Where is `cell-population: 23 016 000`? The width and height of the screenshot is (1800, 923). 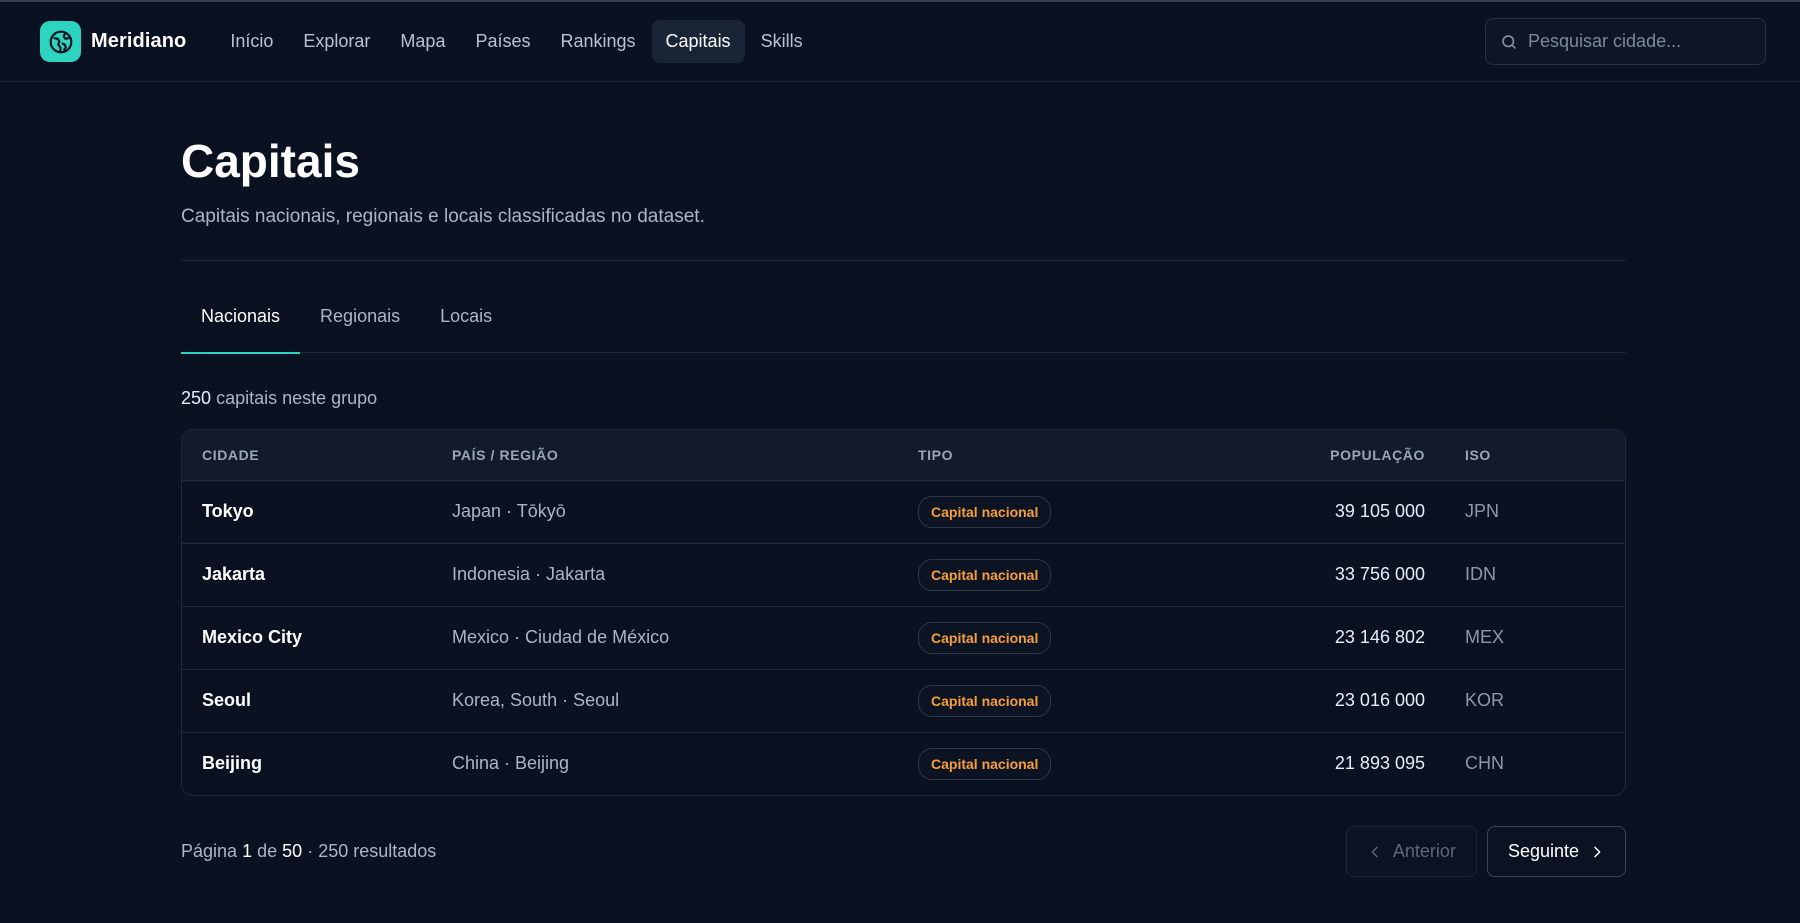
cell-population: 23 016 000 is located at coordinates (1379, 700).